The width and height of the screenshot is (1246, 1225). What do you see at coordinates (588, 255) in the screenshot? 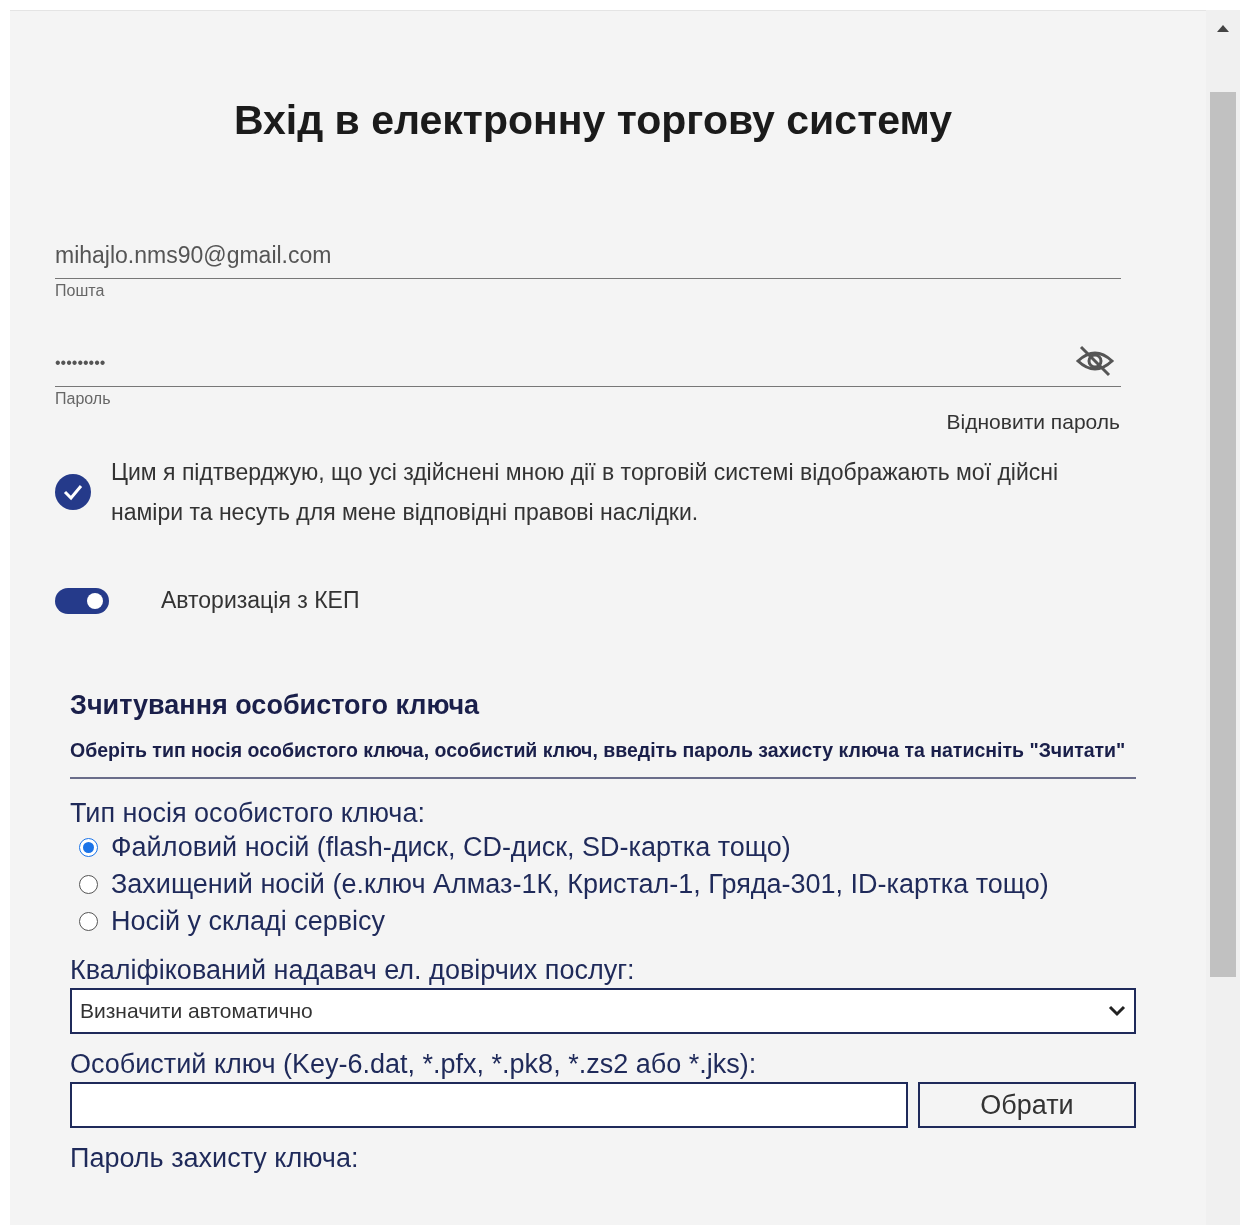
I see `input-field: mihajlo.nms90@gmail.com` at bounding box center [588, 255].